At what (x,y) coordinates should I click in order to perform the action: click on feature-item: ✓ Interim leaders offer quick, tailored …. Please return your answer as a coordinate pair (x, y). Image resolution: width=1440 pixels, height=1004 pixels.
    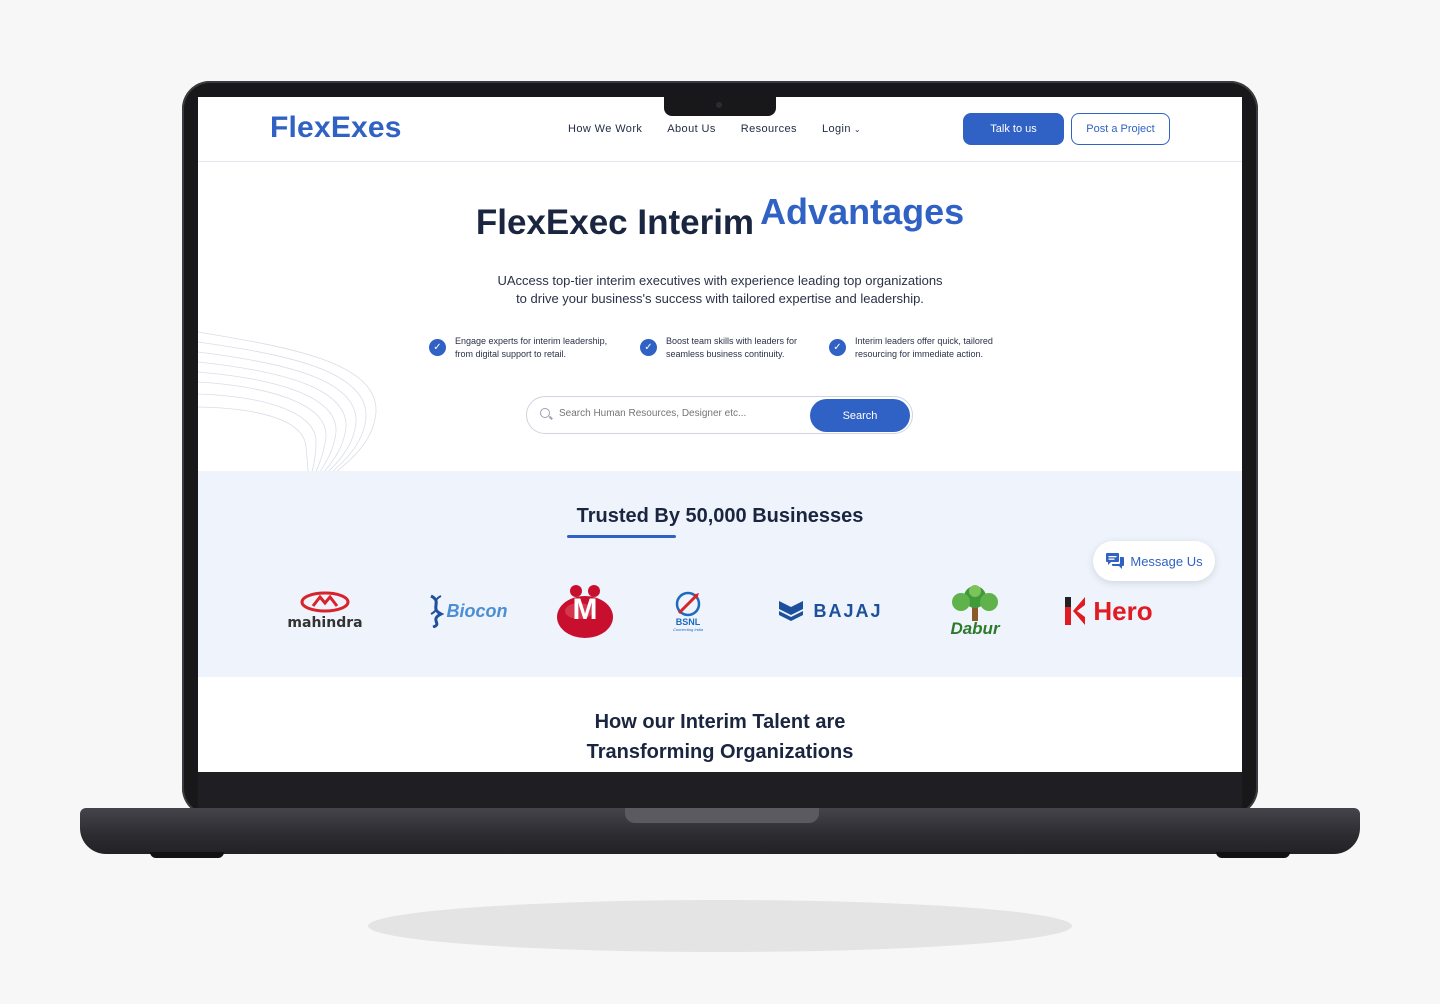
    Looking at the image, I should click on (924, 348).